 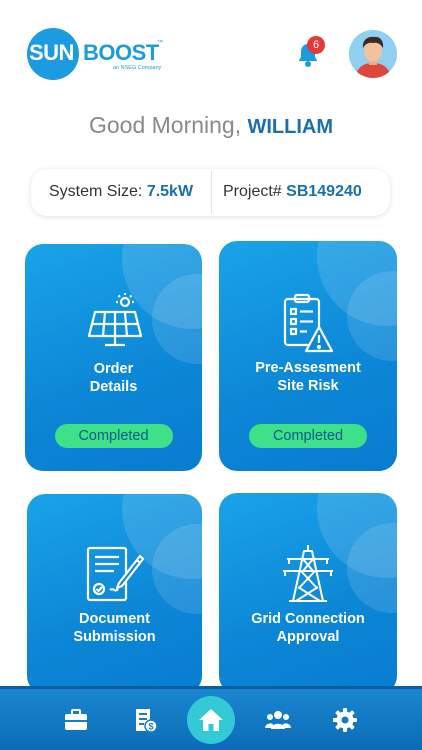 I want to click on card-title-line-2: Site Risk, so click(x=308, y=386).